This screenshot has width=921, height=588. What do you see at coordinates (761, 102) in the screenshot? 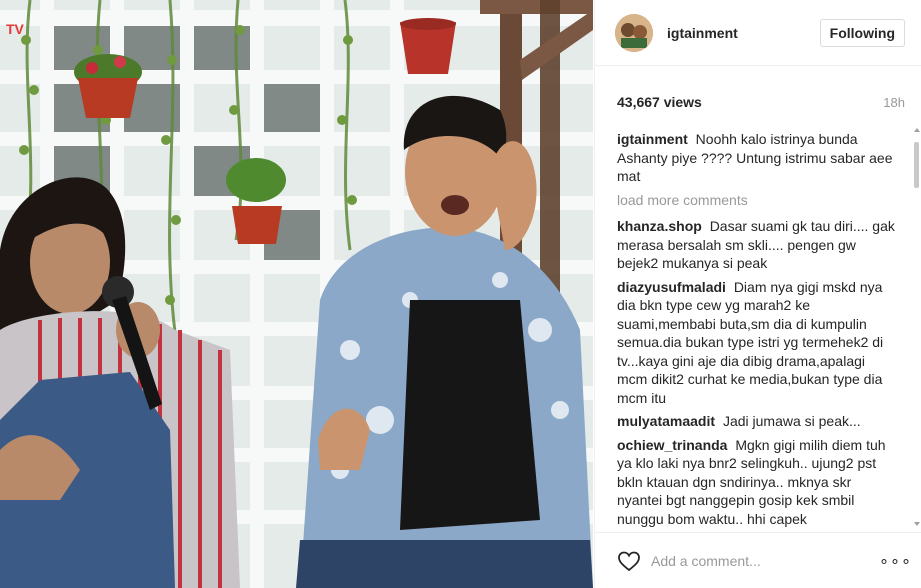
I see `post-stats: 43,667 views 18h` at bounding box center [761, 102].